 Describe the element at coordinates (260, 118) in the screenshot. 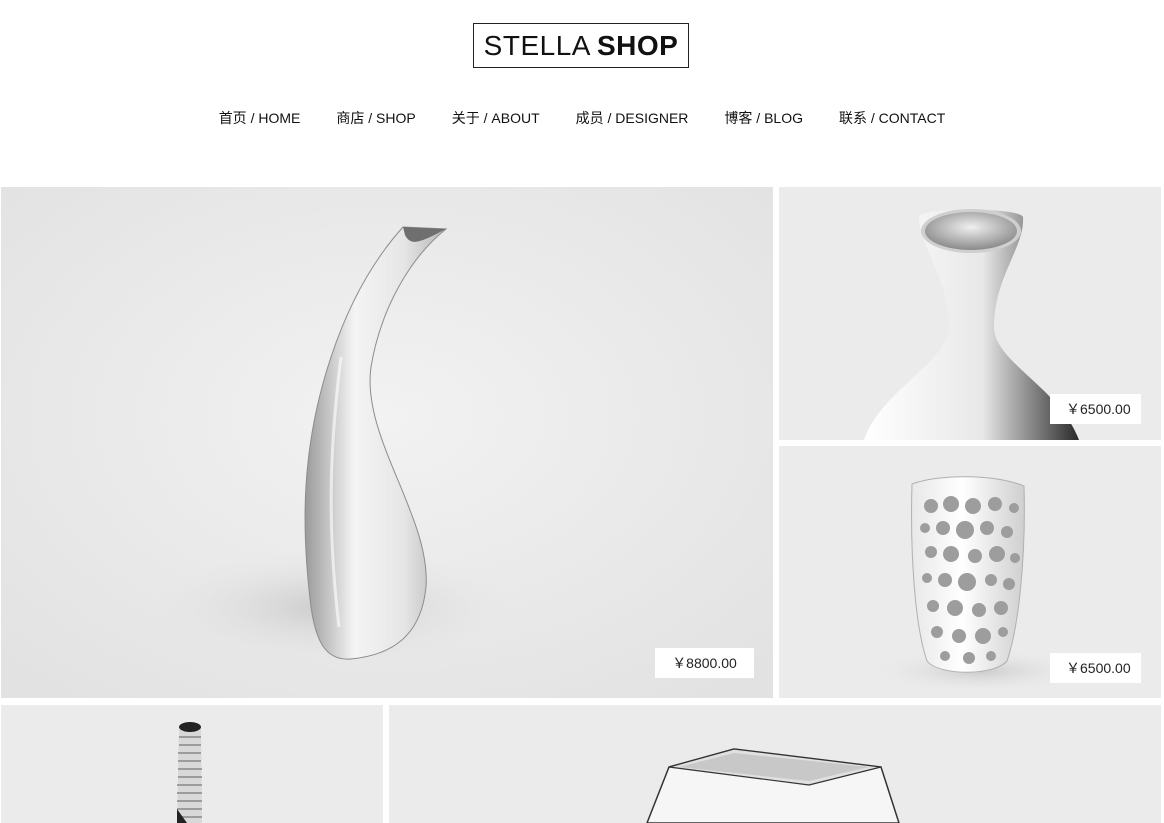

I see `nav-item-home: 首页 / HOME` at that location.